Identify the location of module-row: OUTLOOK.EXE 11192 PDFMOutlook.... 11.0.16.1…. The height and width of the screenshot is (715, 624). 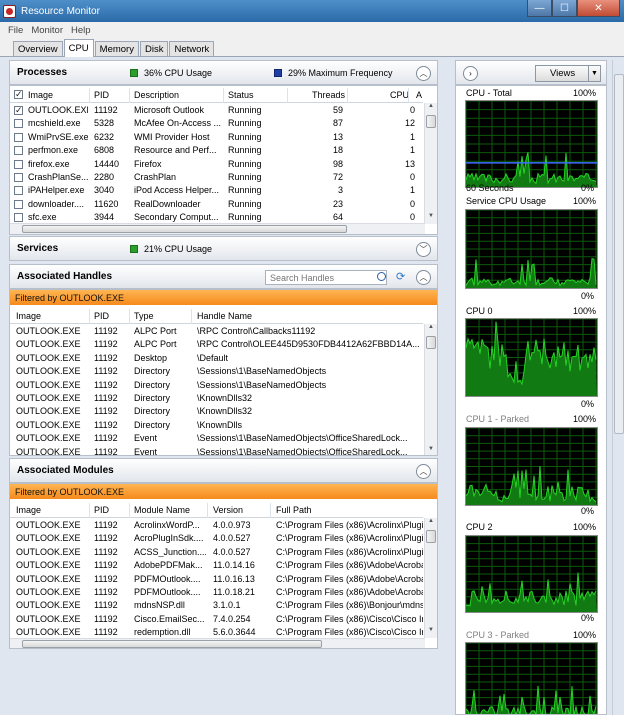
(216, 579).